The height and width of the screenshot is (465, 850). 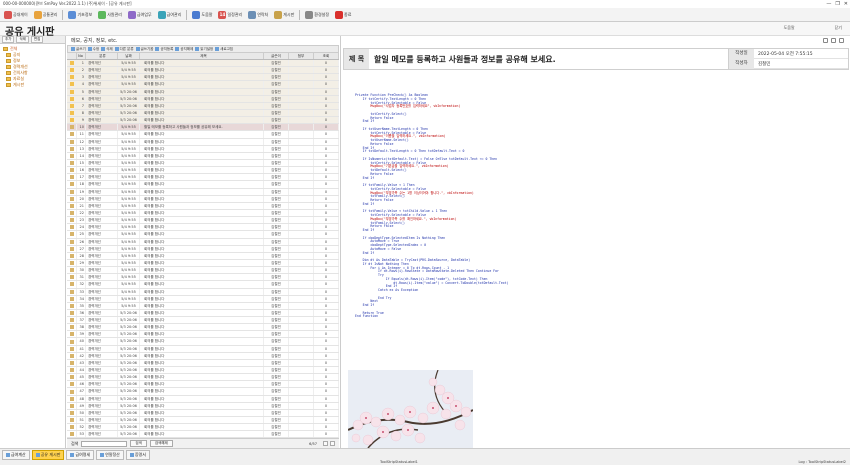 What do you see at coordinates (828, 4) in the screenshot?
I see `minimize-button: —` at bounding box center [828, 4].